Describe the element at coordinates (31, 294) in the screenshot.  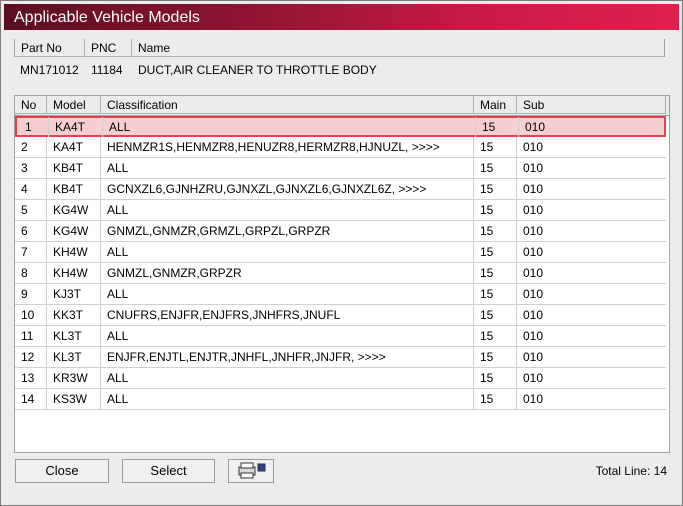
I see `cell-no: 9` at that location.